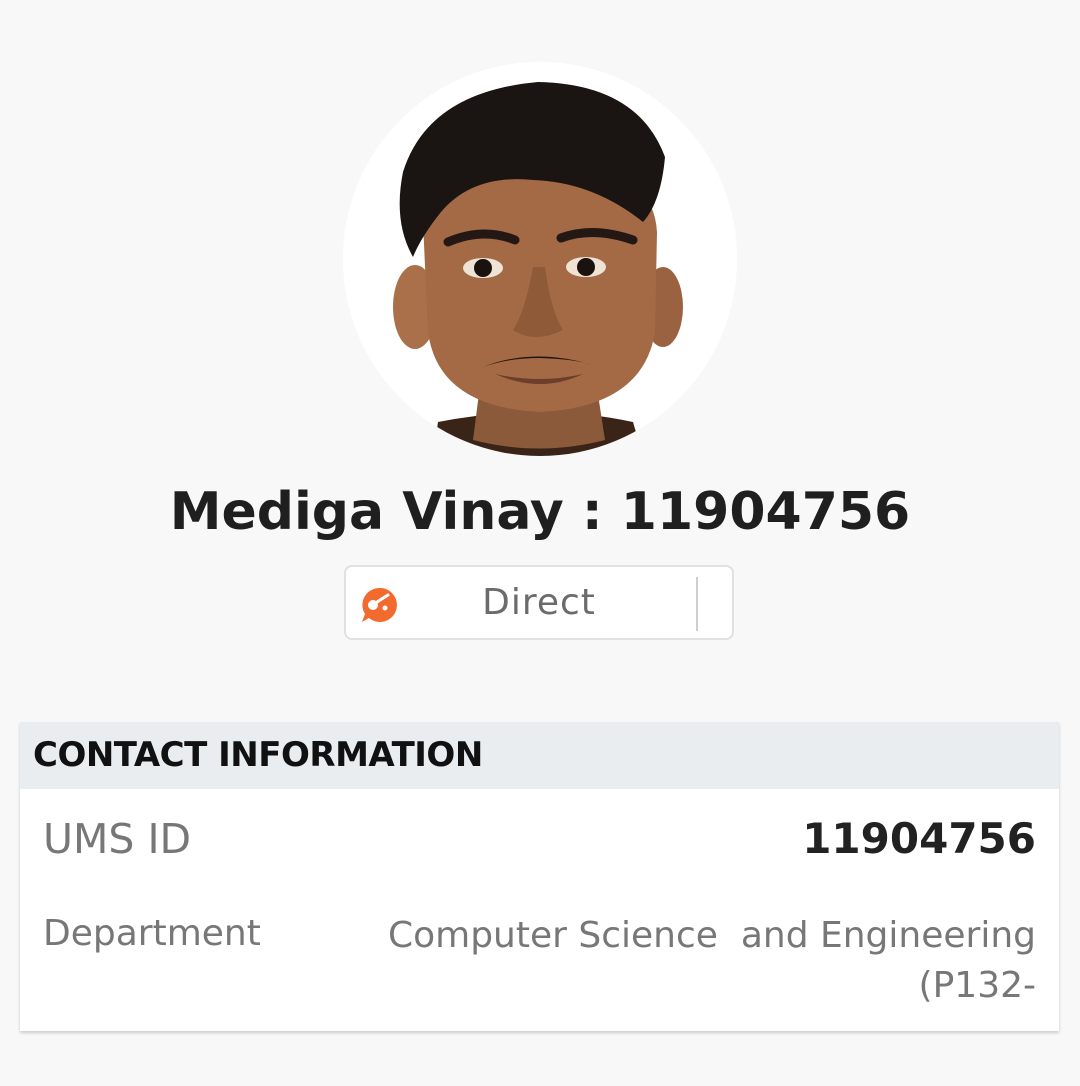  I want to click on ums-id-value: 11904756, so click(919, 838).